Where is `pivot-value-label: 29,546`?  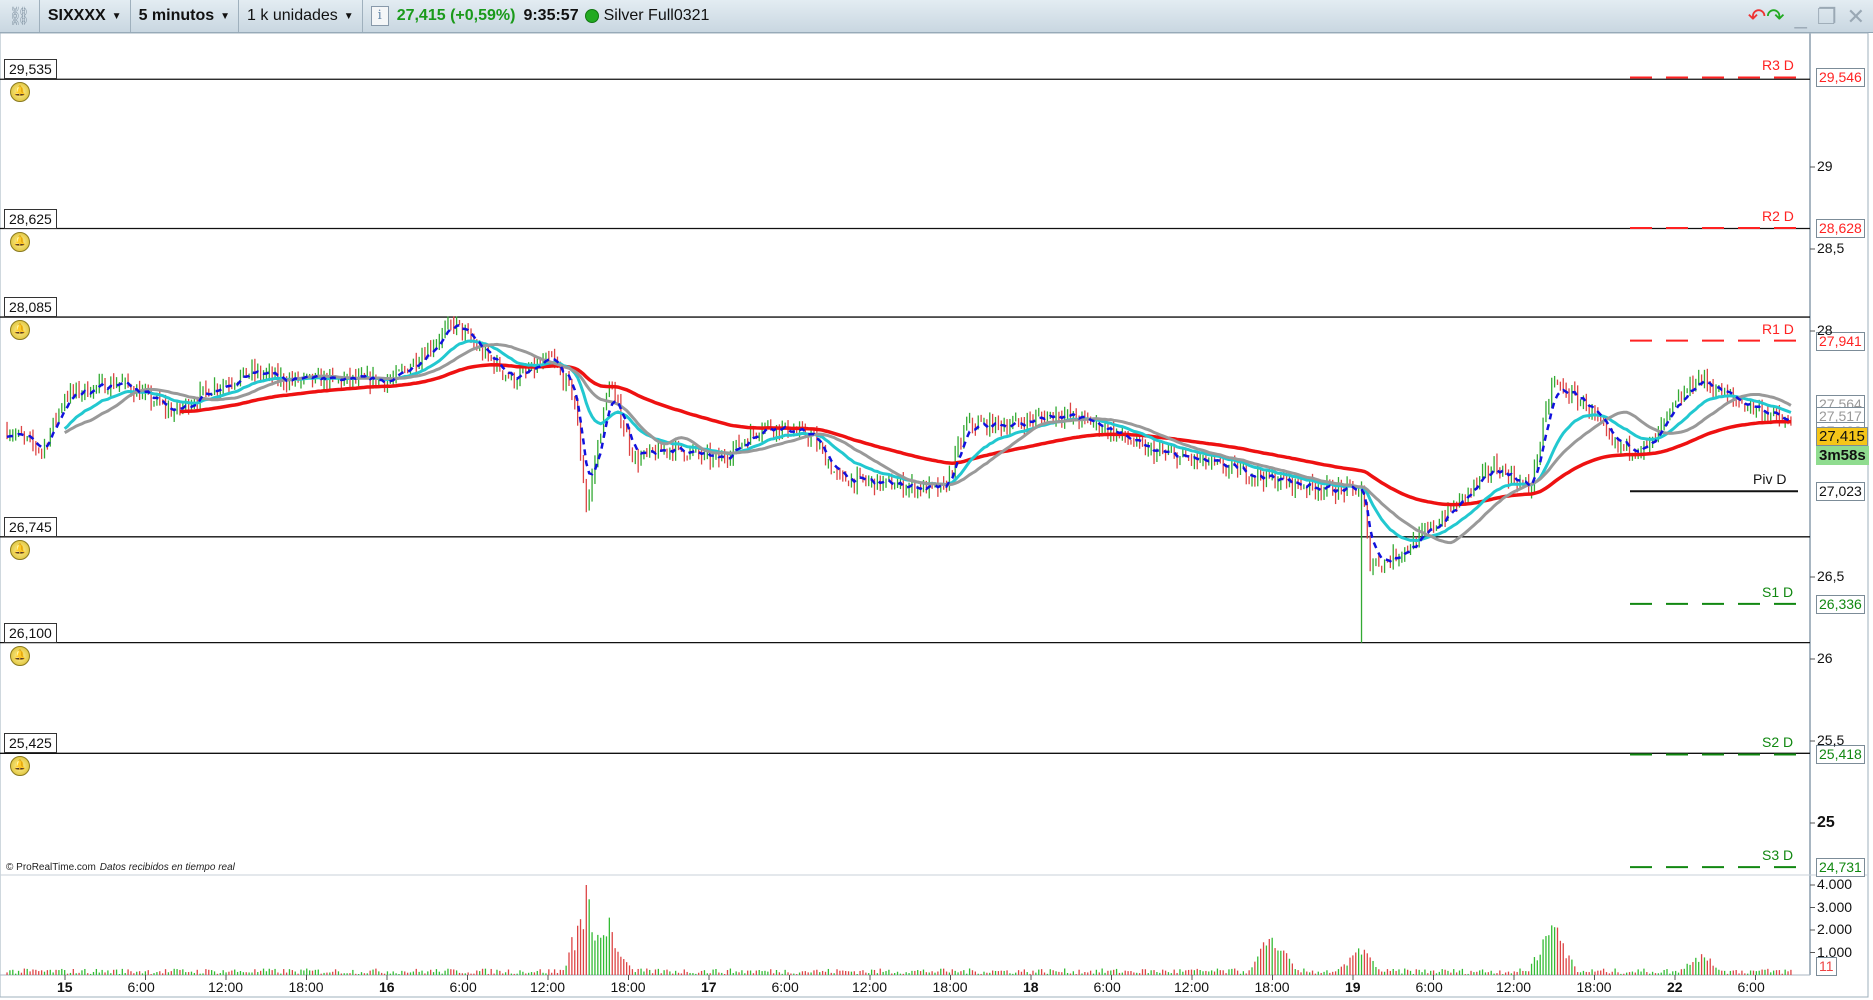 pivot-value-label: 29,546 is located at coordinates (1840, 78).